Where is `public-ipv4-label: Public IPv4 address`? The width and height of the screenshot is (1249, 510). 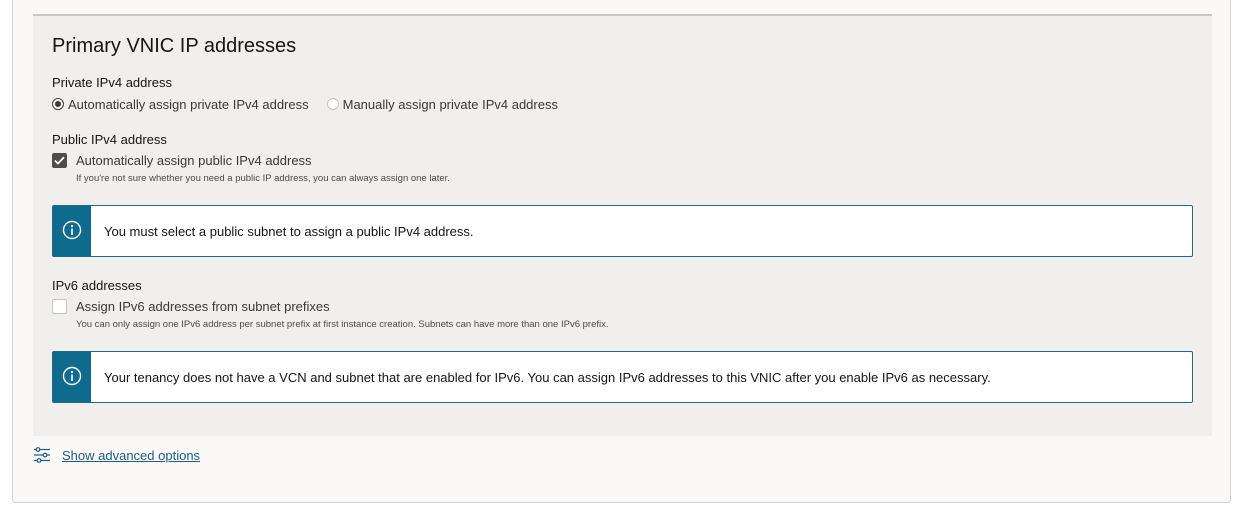
public-ipv4-label: Public IPv4 address is located at coordinates (109, 139).